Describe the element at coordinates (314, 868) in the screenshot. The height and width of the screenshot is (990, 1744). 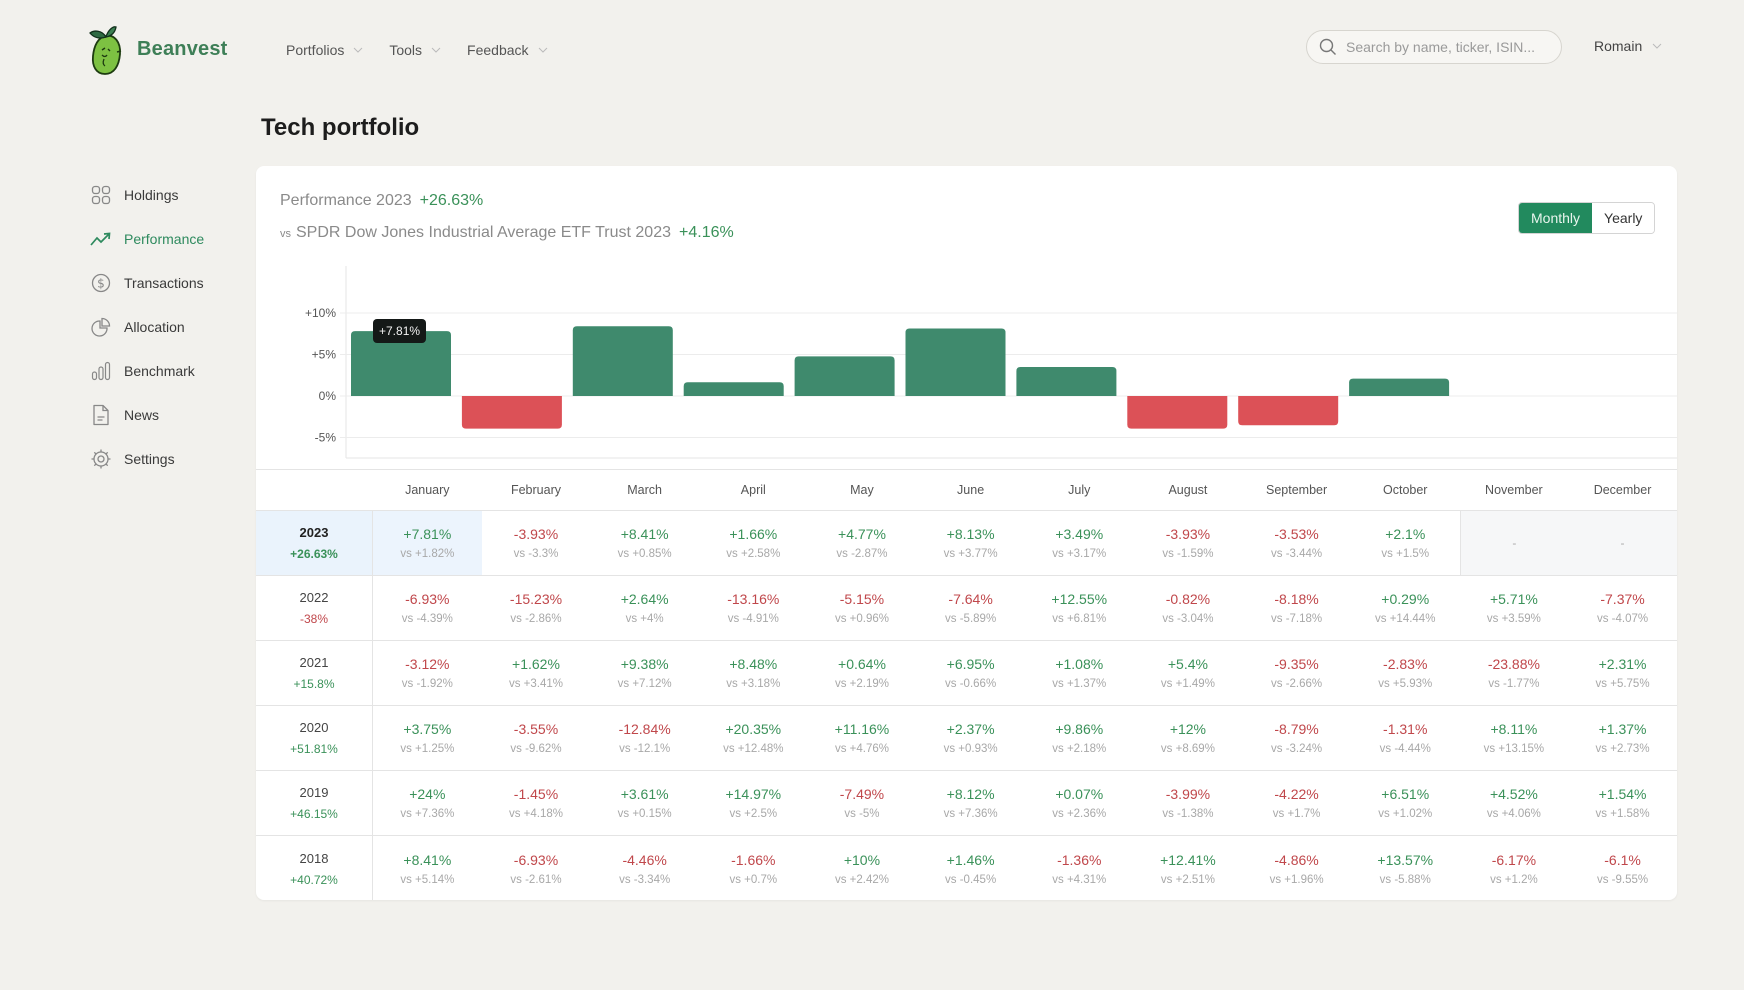
I see `year-cell: 2018 +40.72%` at that location.